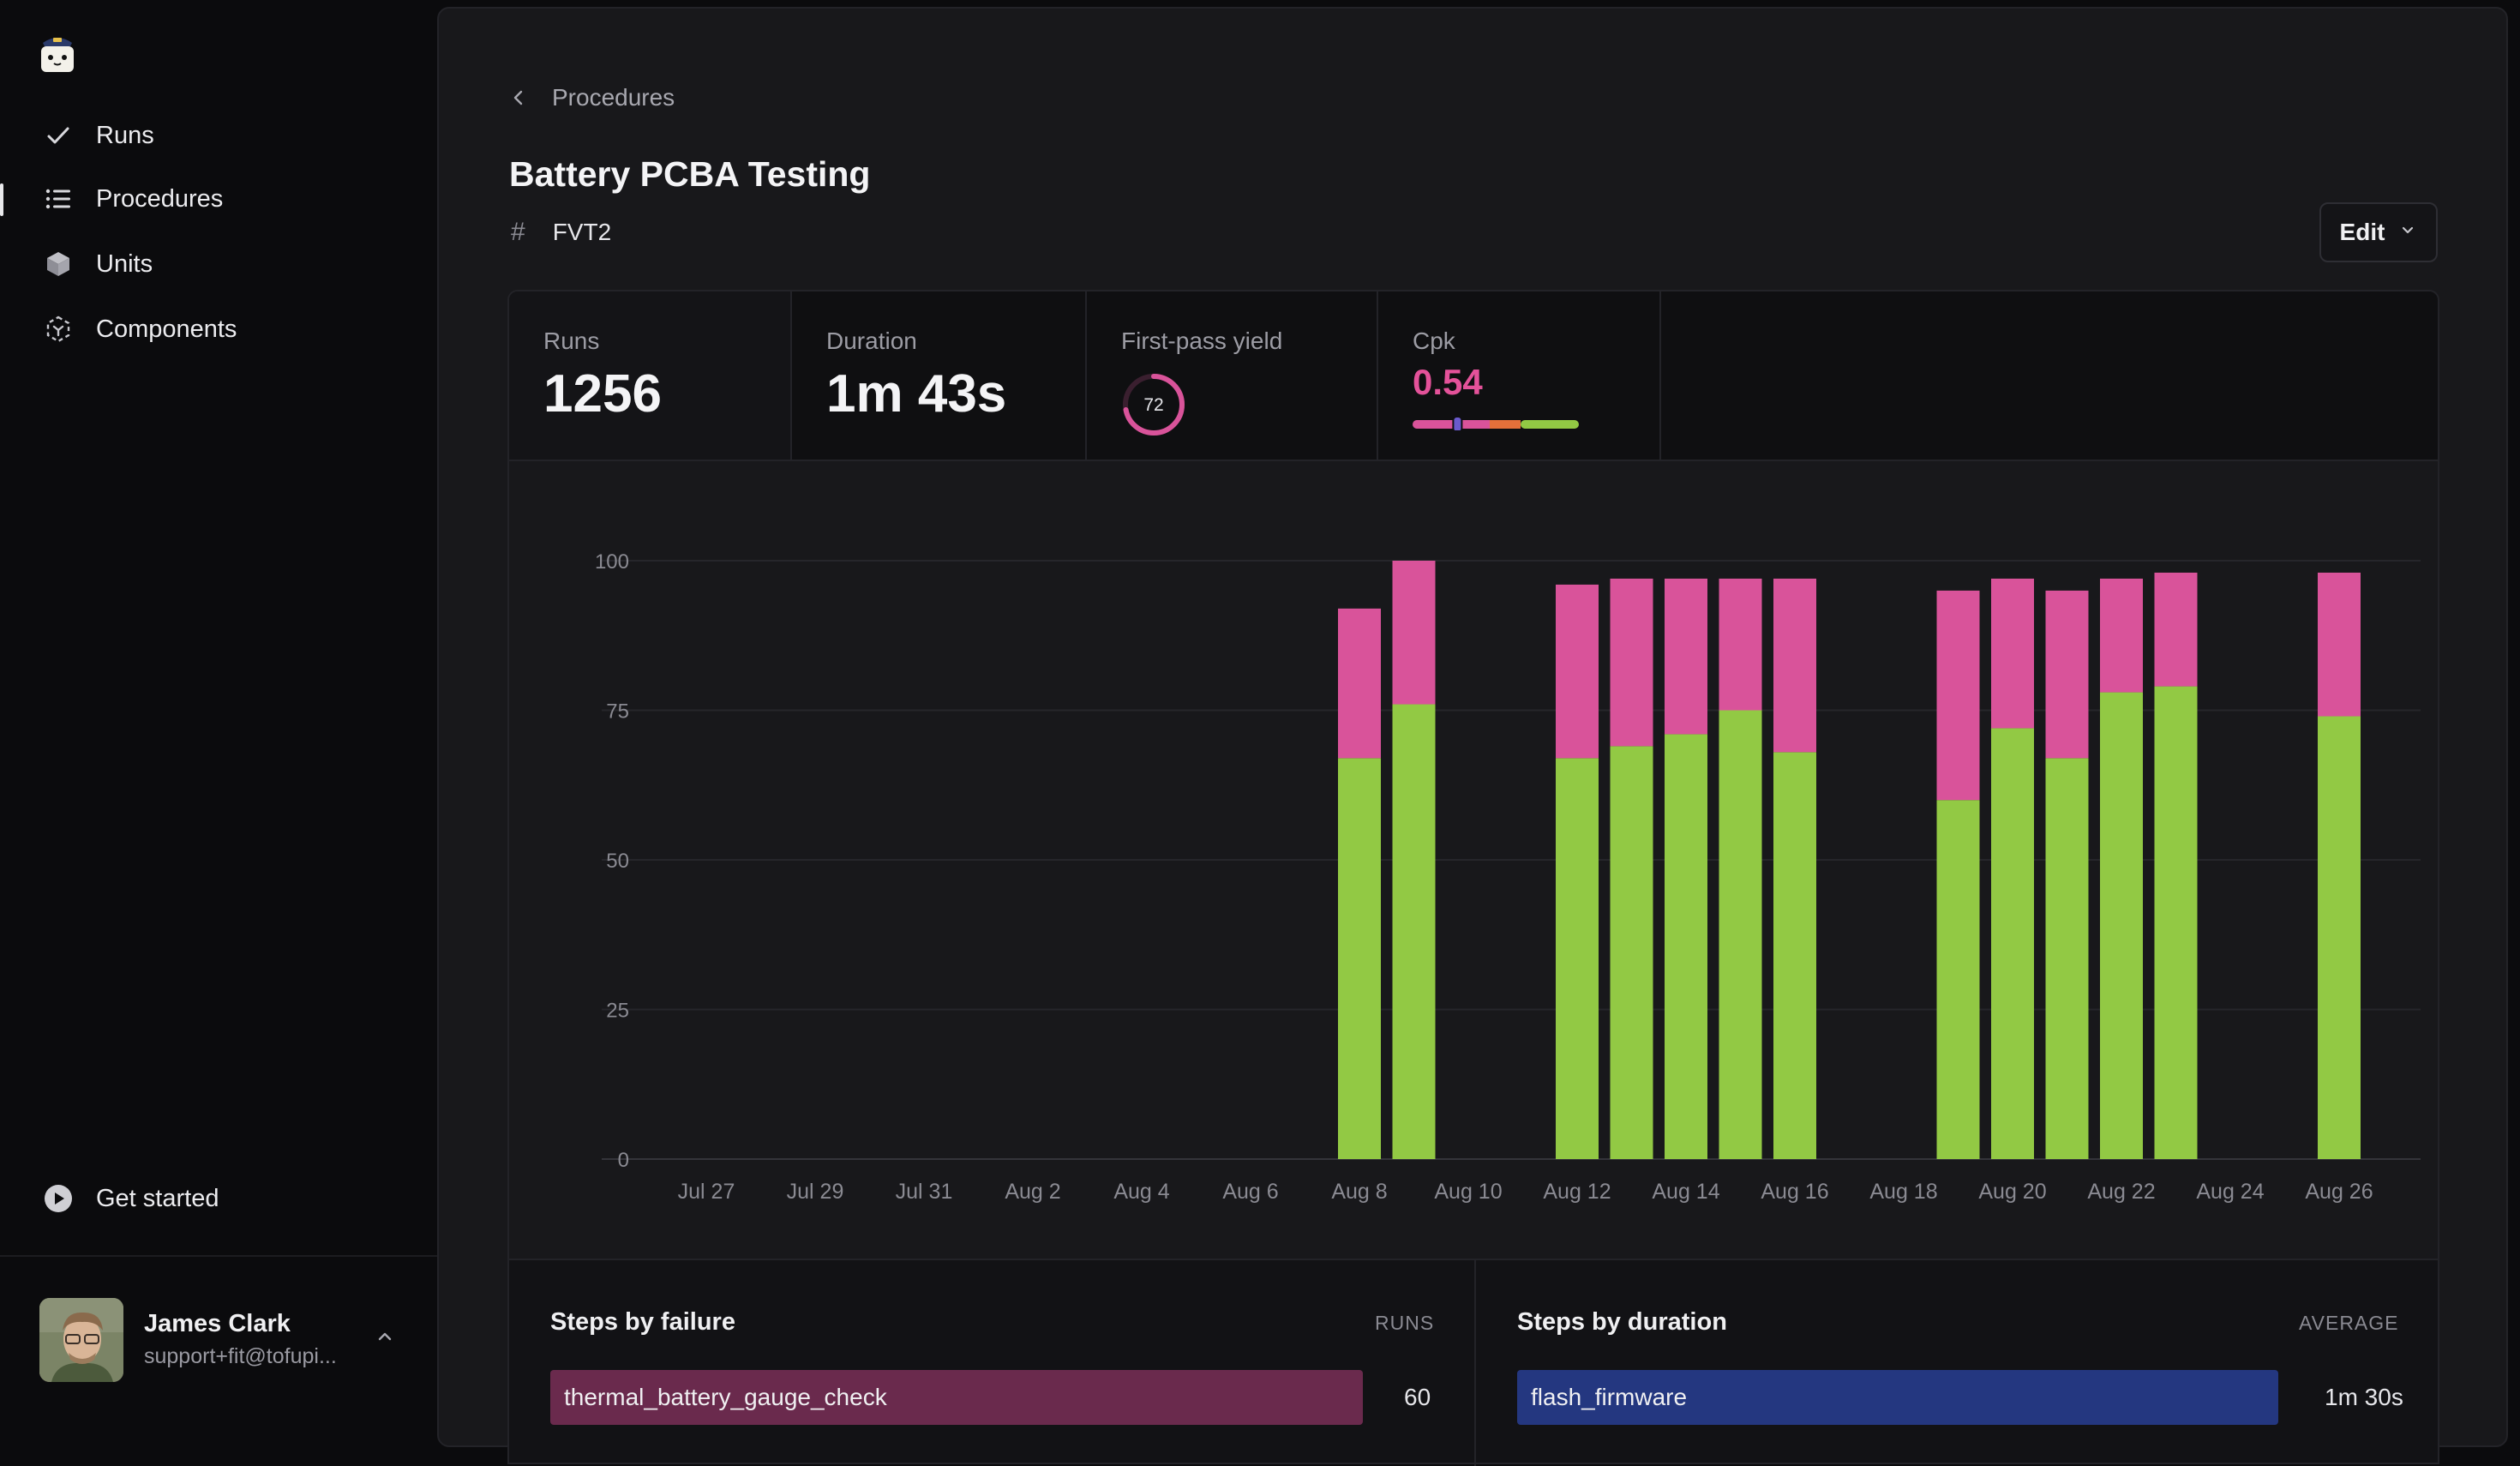 The width and height of the screenshot is (2520, 1466). What do you see at coordinates (58, 53) in the screenshot?
I see `tofupilot-logo-icon` at bounding box center [58, 53].